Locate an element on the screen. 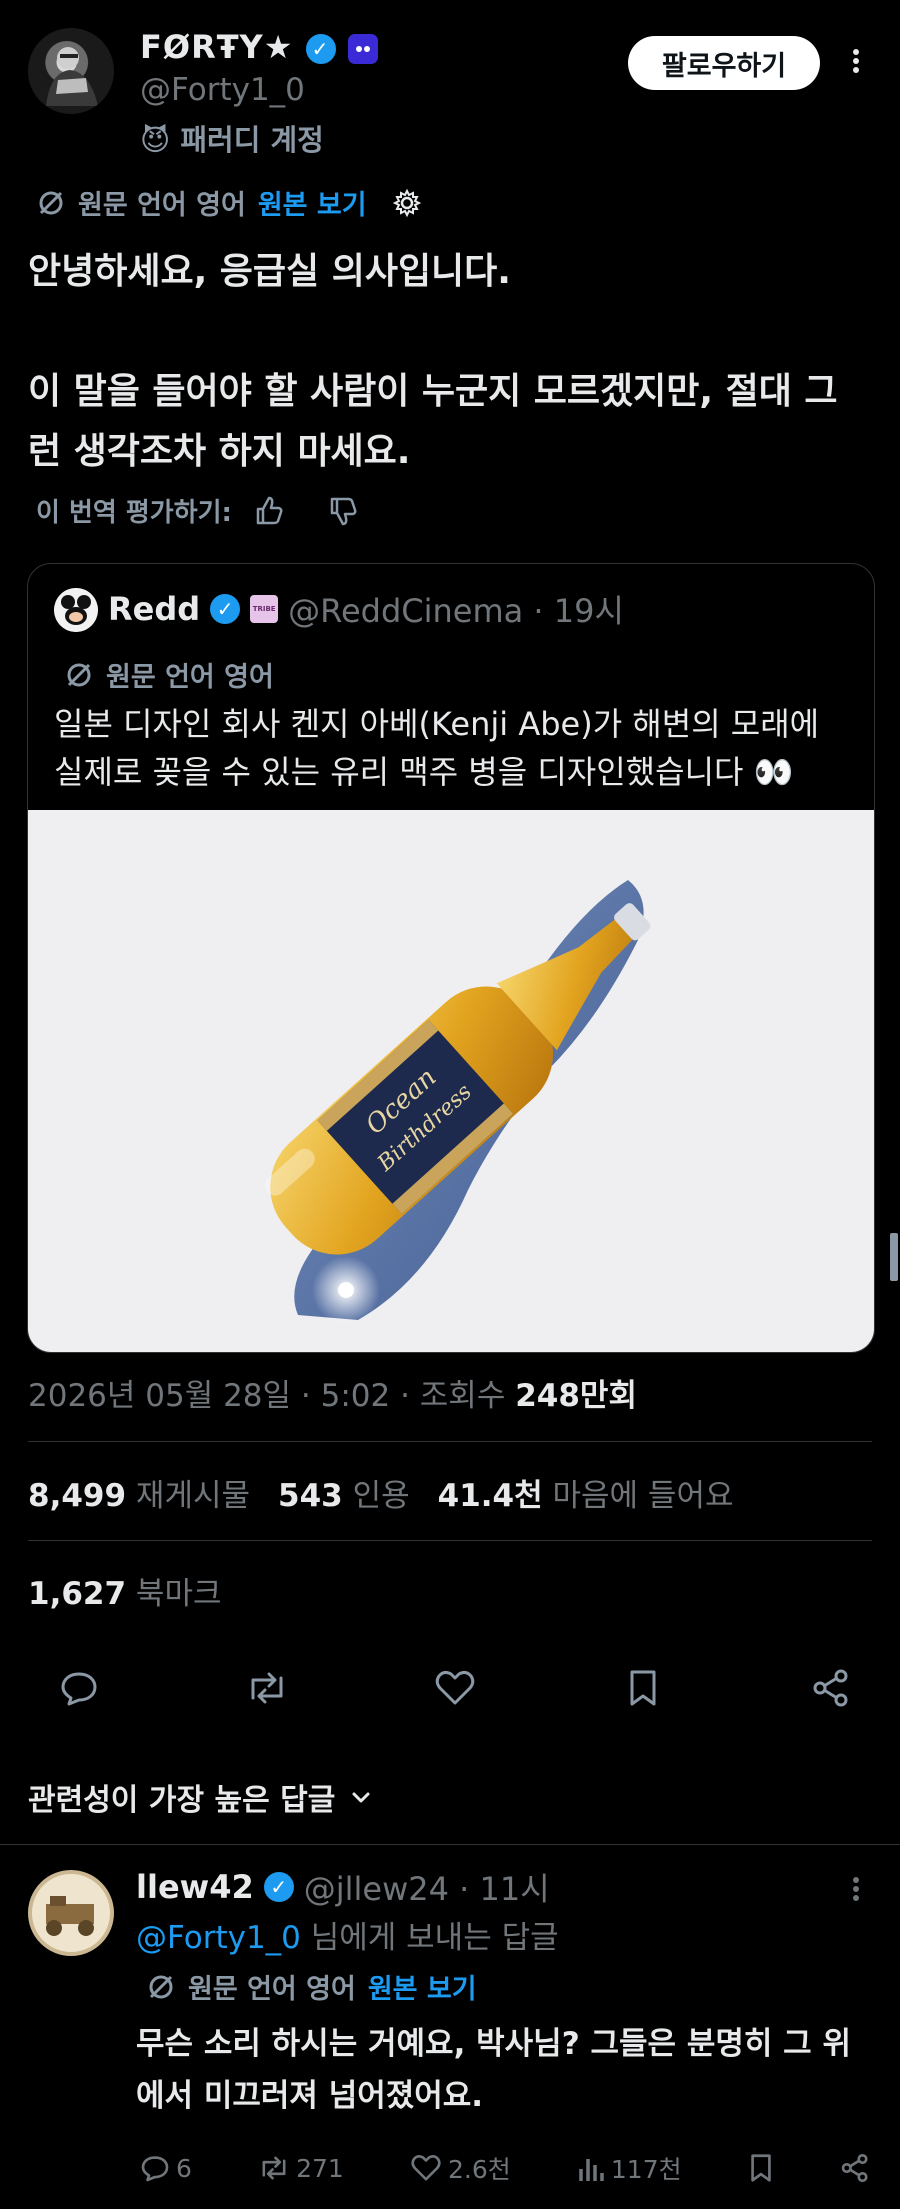  reply-author-row: llew42 ✓ @jllew24 · 11시 is located at coordinates (343, 1887).